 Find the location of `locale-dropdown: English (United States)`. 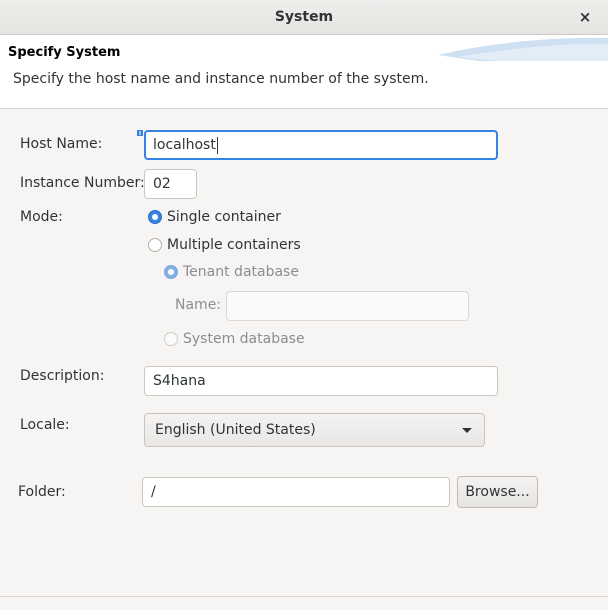

locale-dropdown: English (United States) is located at coordinates (314, 430).